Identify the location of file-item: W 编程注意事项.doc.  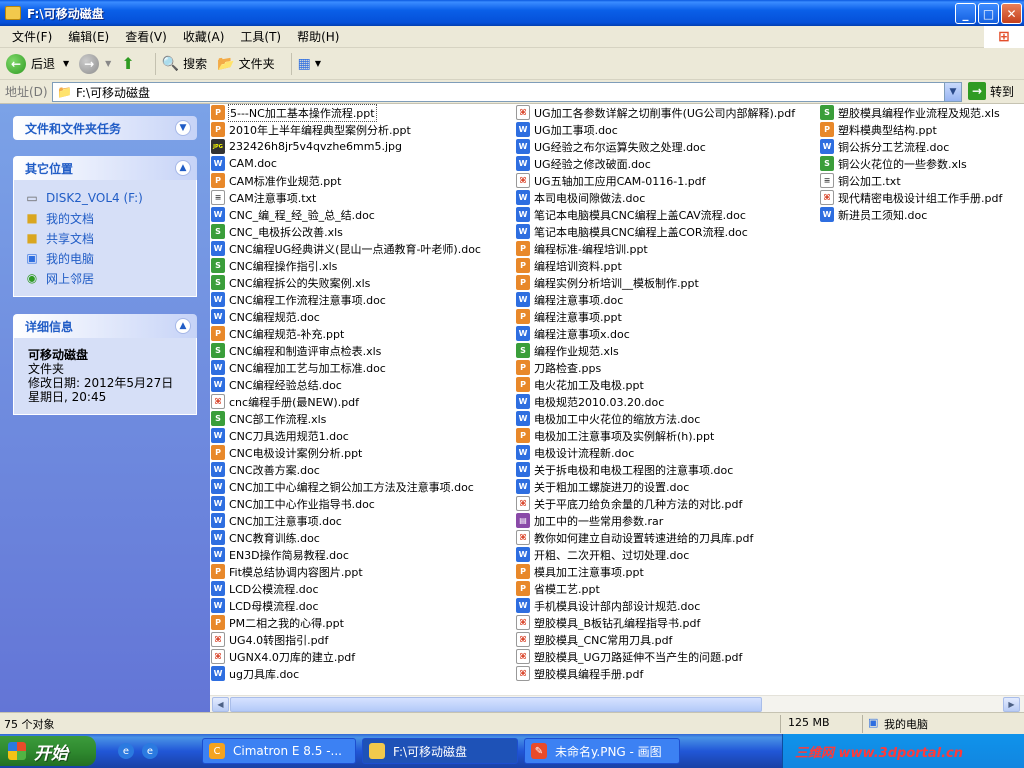
(655, 299).